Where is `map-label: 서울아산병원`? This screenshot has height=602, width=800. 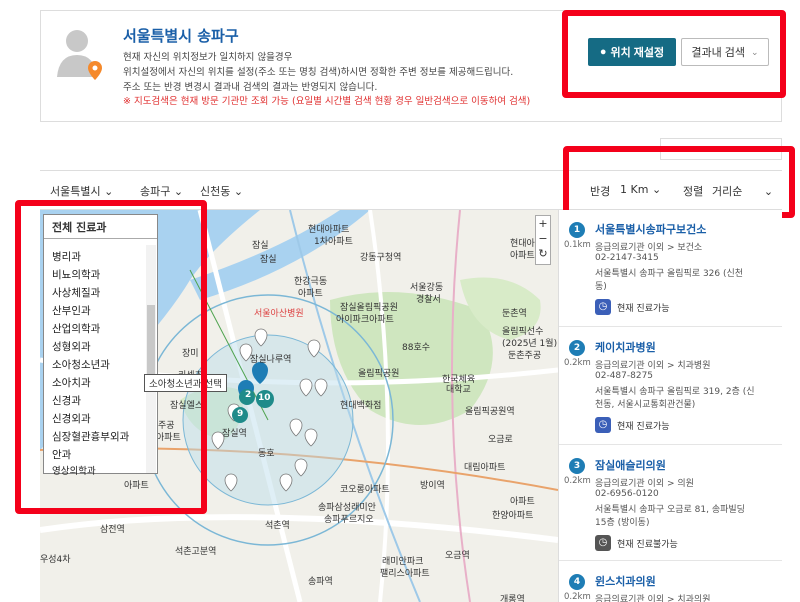 map-label: 서울아산병원 is located at coordinates (279, 314).